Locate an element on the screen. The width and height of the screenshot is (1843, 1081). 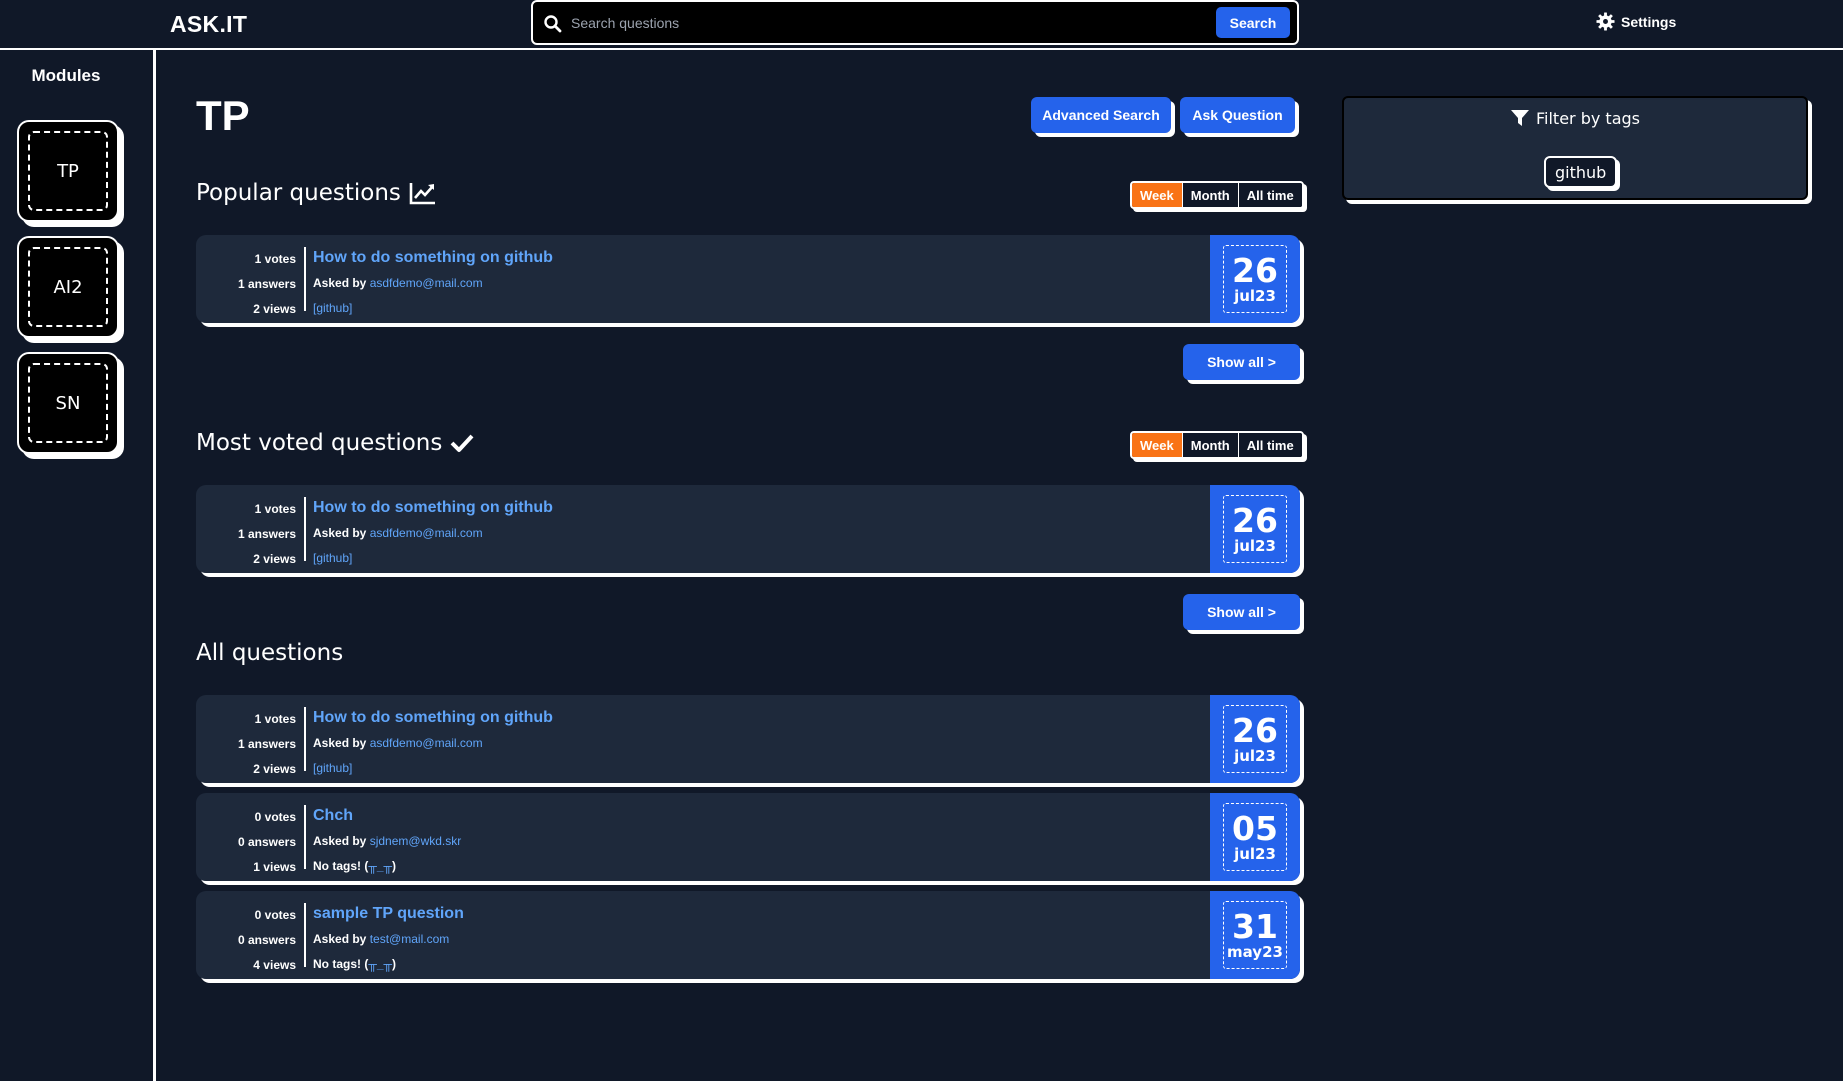
page-title: TP is located at coordinates (223, 115).